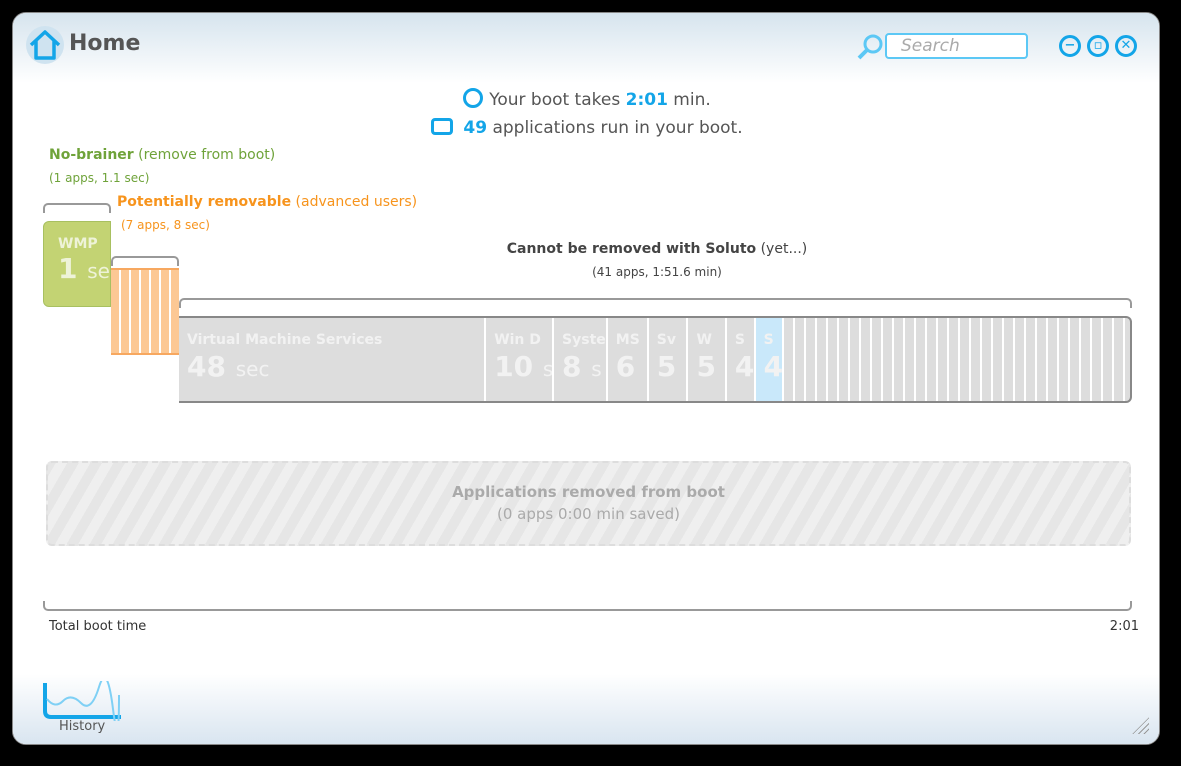  I want to click on app-block-wmp: WMP 1 sec, so click(77, 264).